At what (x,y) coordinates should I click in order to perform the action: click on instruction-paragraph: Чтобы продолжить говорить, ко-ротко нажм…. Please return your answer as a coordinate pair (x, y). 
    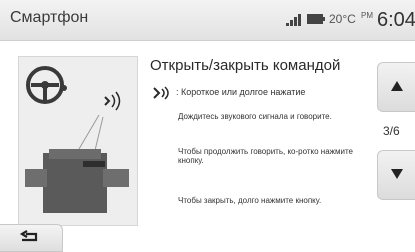
    Looking at the image, I should click on (266, 156).